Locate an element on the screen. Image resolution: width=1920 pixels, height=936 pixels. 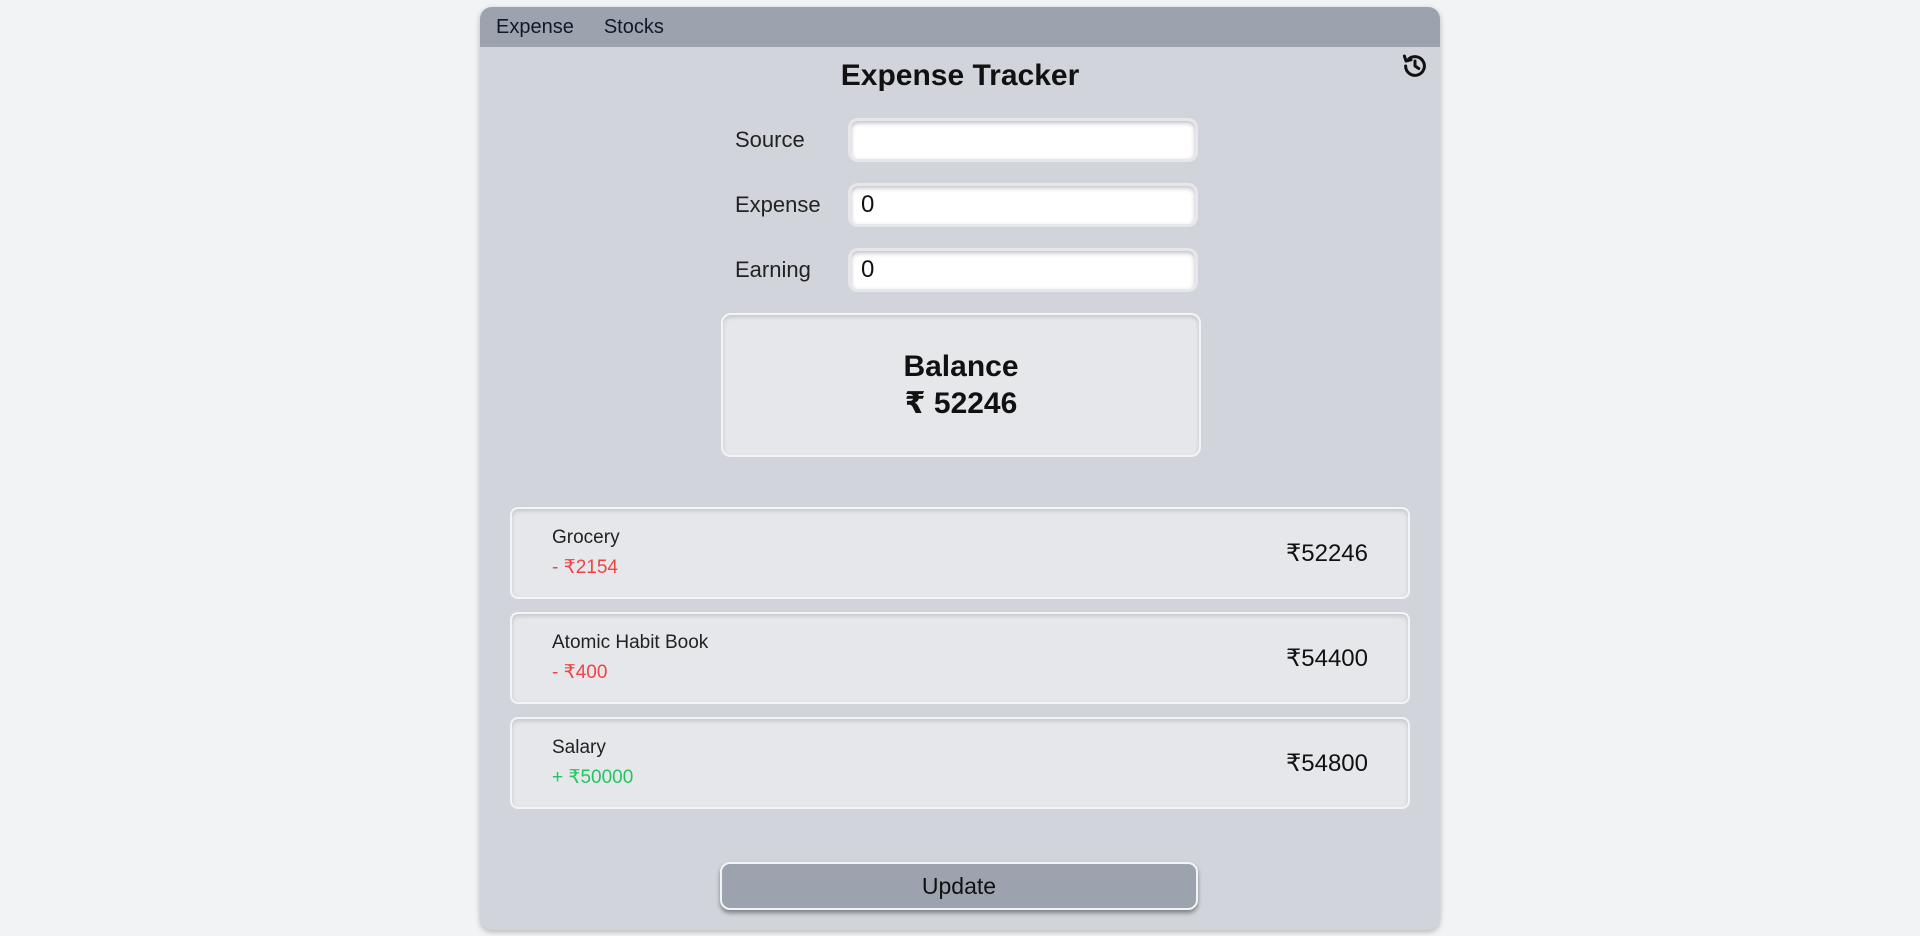
list-item-delta: - ₹400 is located at coordinates (580, 672).